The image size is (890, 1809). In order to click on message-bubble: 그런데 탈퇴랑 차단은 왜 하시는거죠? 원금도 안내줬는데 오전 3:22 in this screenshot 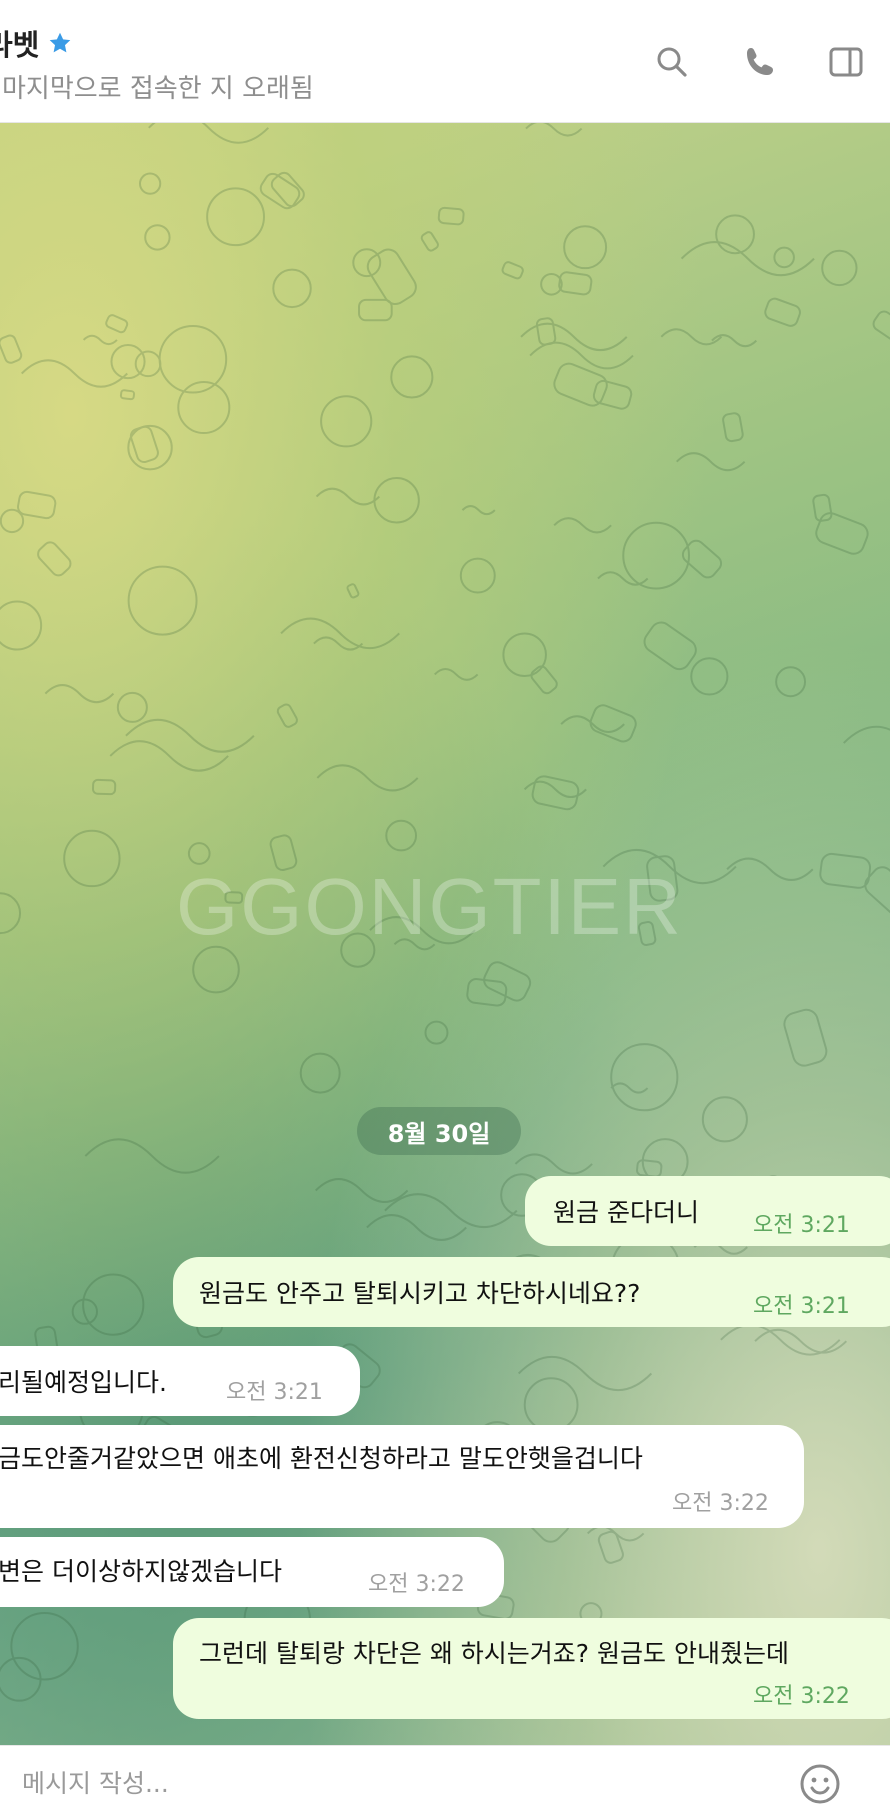, I will do `click(531, 1668)`.